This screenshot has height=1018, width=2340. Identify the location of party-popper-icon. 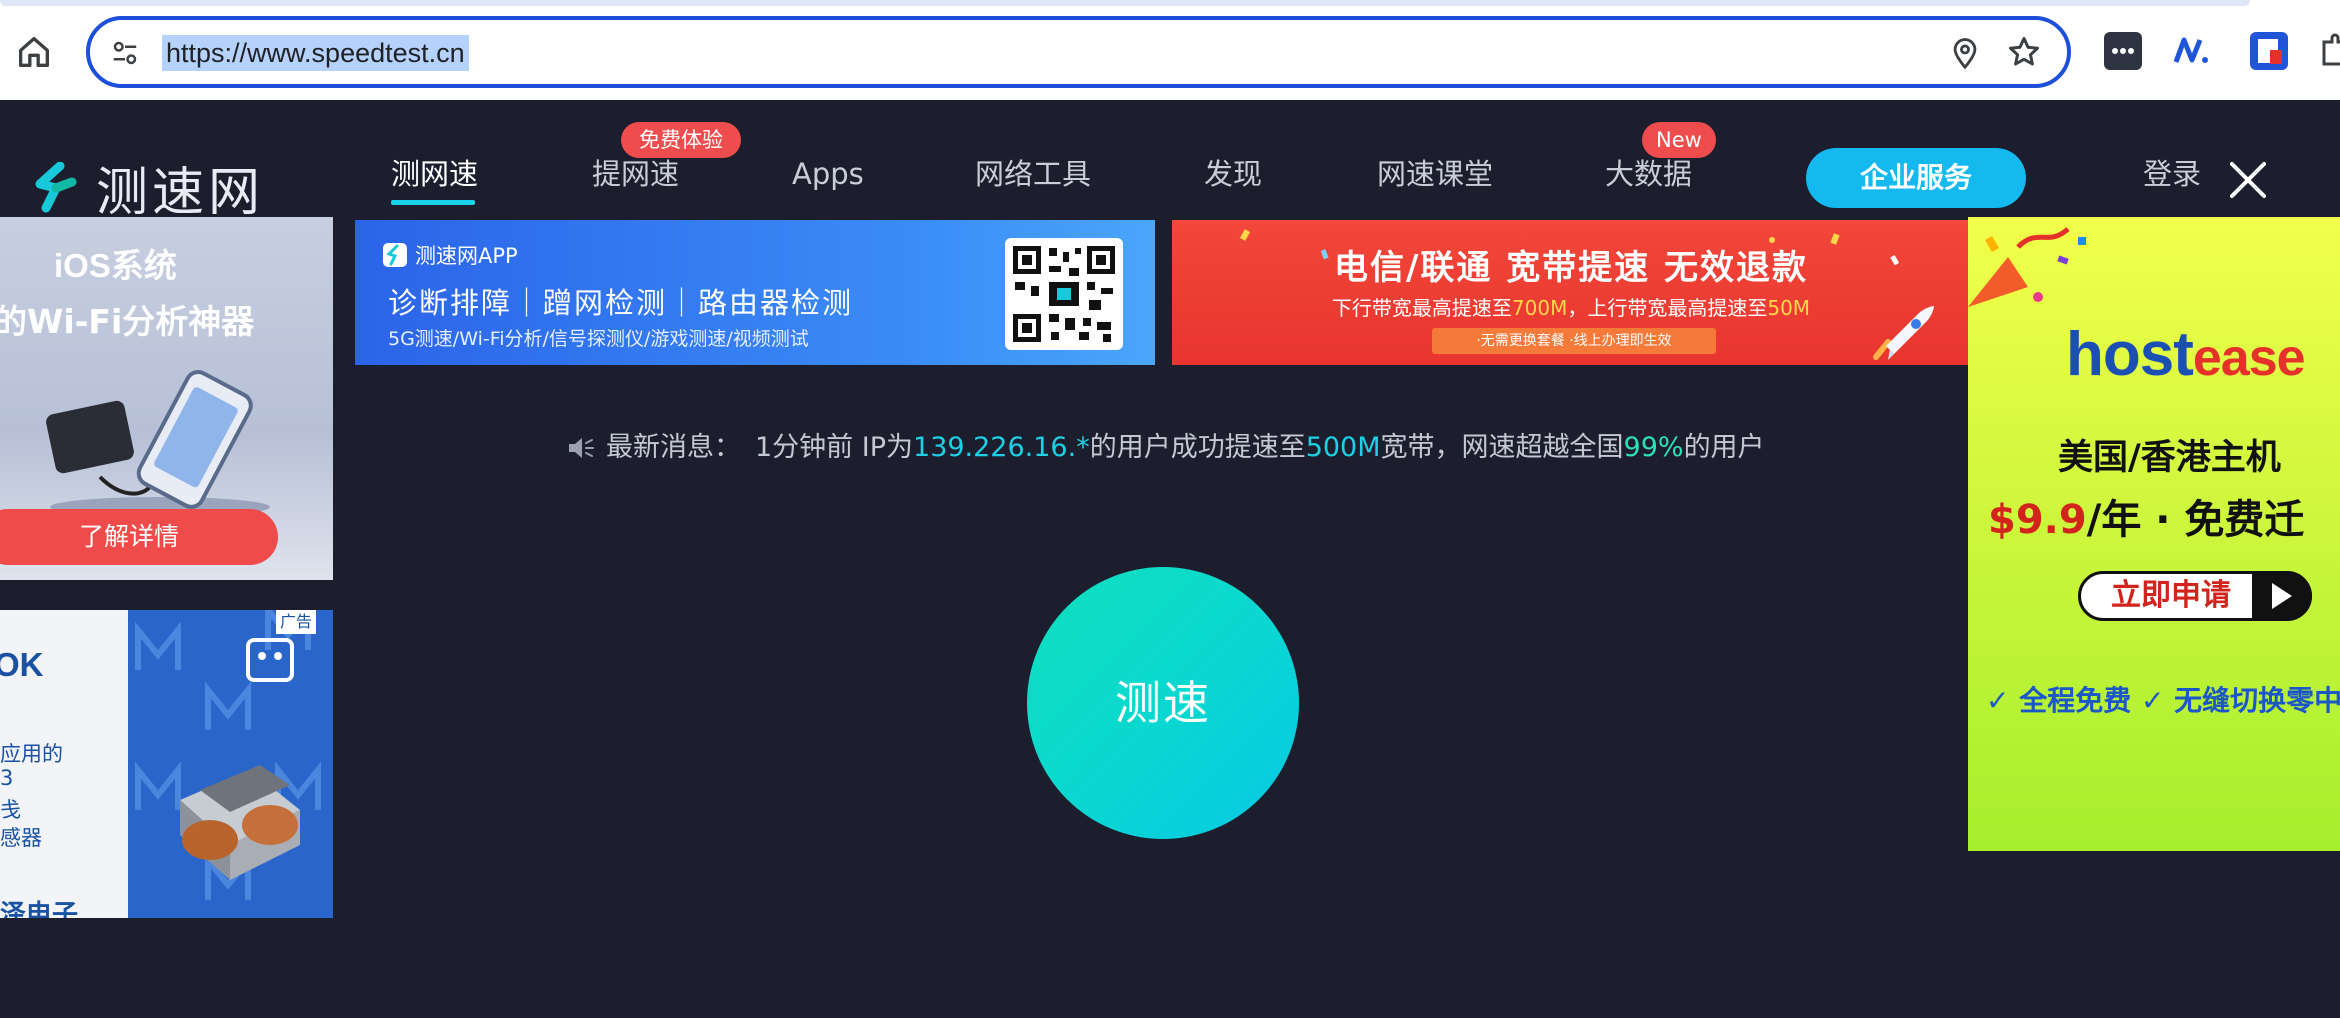
(2027, 267).